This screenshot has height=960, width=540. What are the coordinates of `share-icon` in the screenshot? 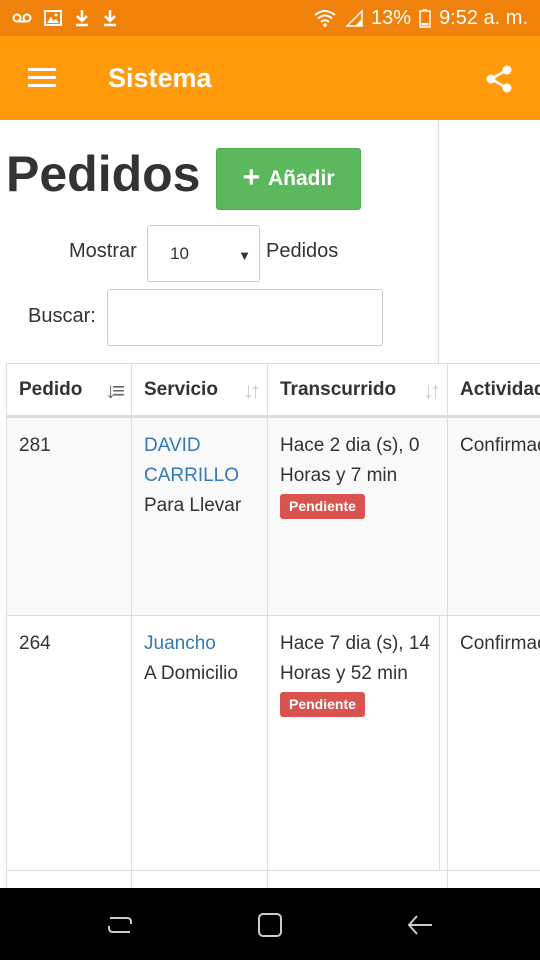 It's located at (499, 79).